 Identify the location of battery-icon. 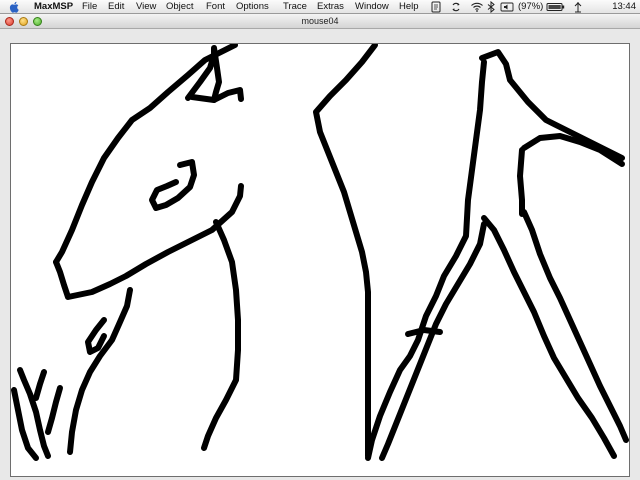
(556, 7).